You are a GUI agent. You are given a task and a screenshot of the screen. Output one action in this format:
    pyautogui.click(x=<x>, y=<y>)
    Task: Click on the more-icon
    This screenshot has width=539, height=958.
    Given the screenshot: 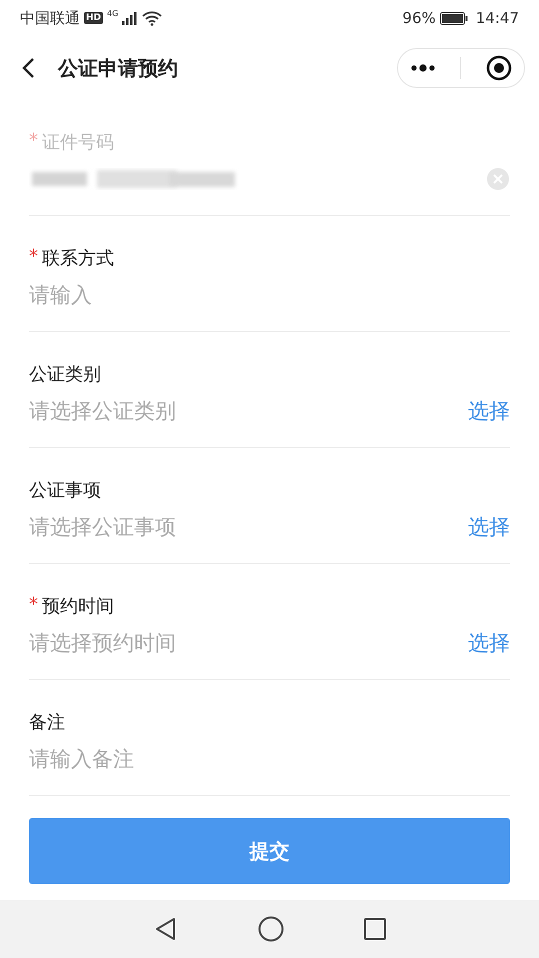 What is the action you would take?
    pyautogui.click(x=423, y=68)
    